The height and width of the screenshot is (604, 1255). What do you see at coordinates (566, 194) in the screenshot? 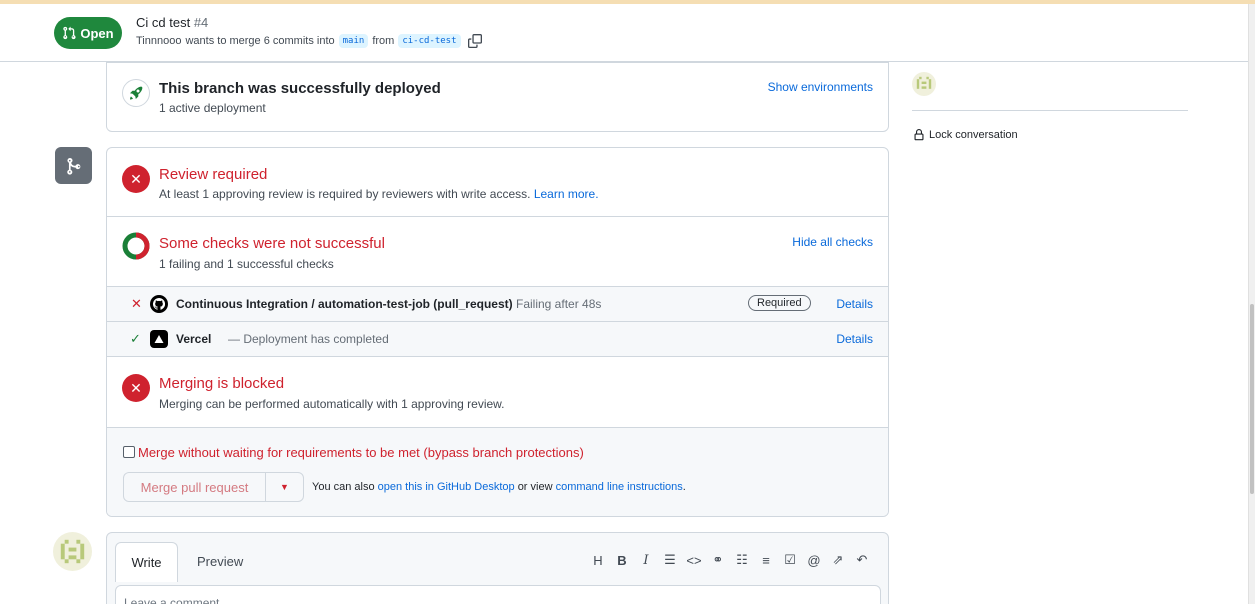
I see `learn-more-link: Learn more.` at bounding box center [566, 194].